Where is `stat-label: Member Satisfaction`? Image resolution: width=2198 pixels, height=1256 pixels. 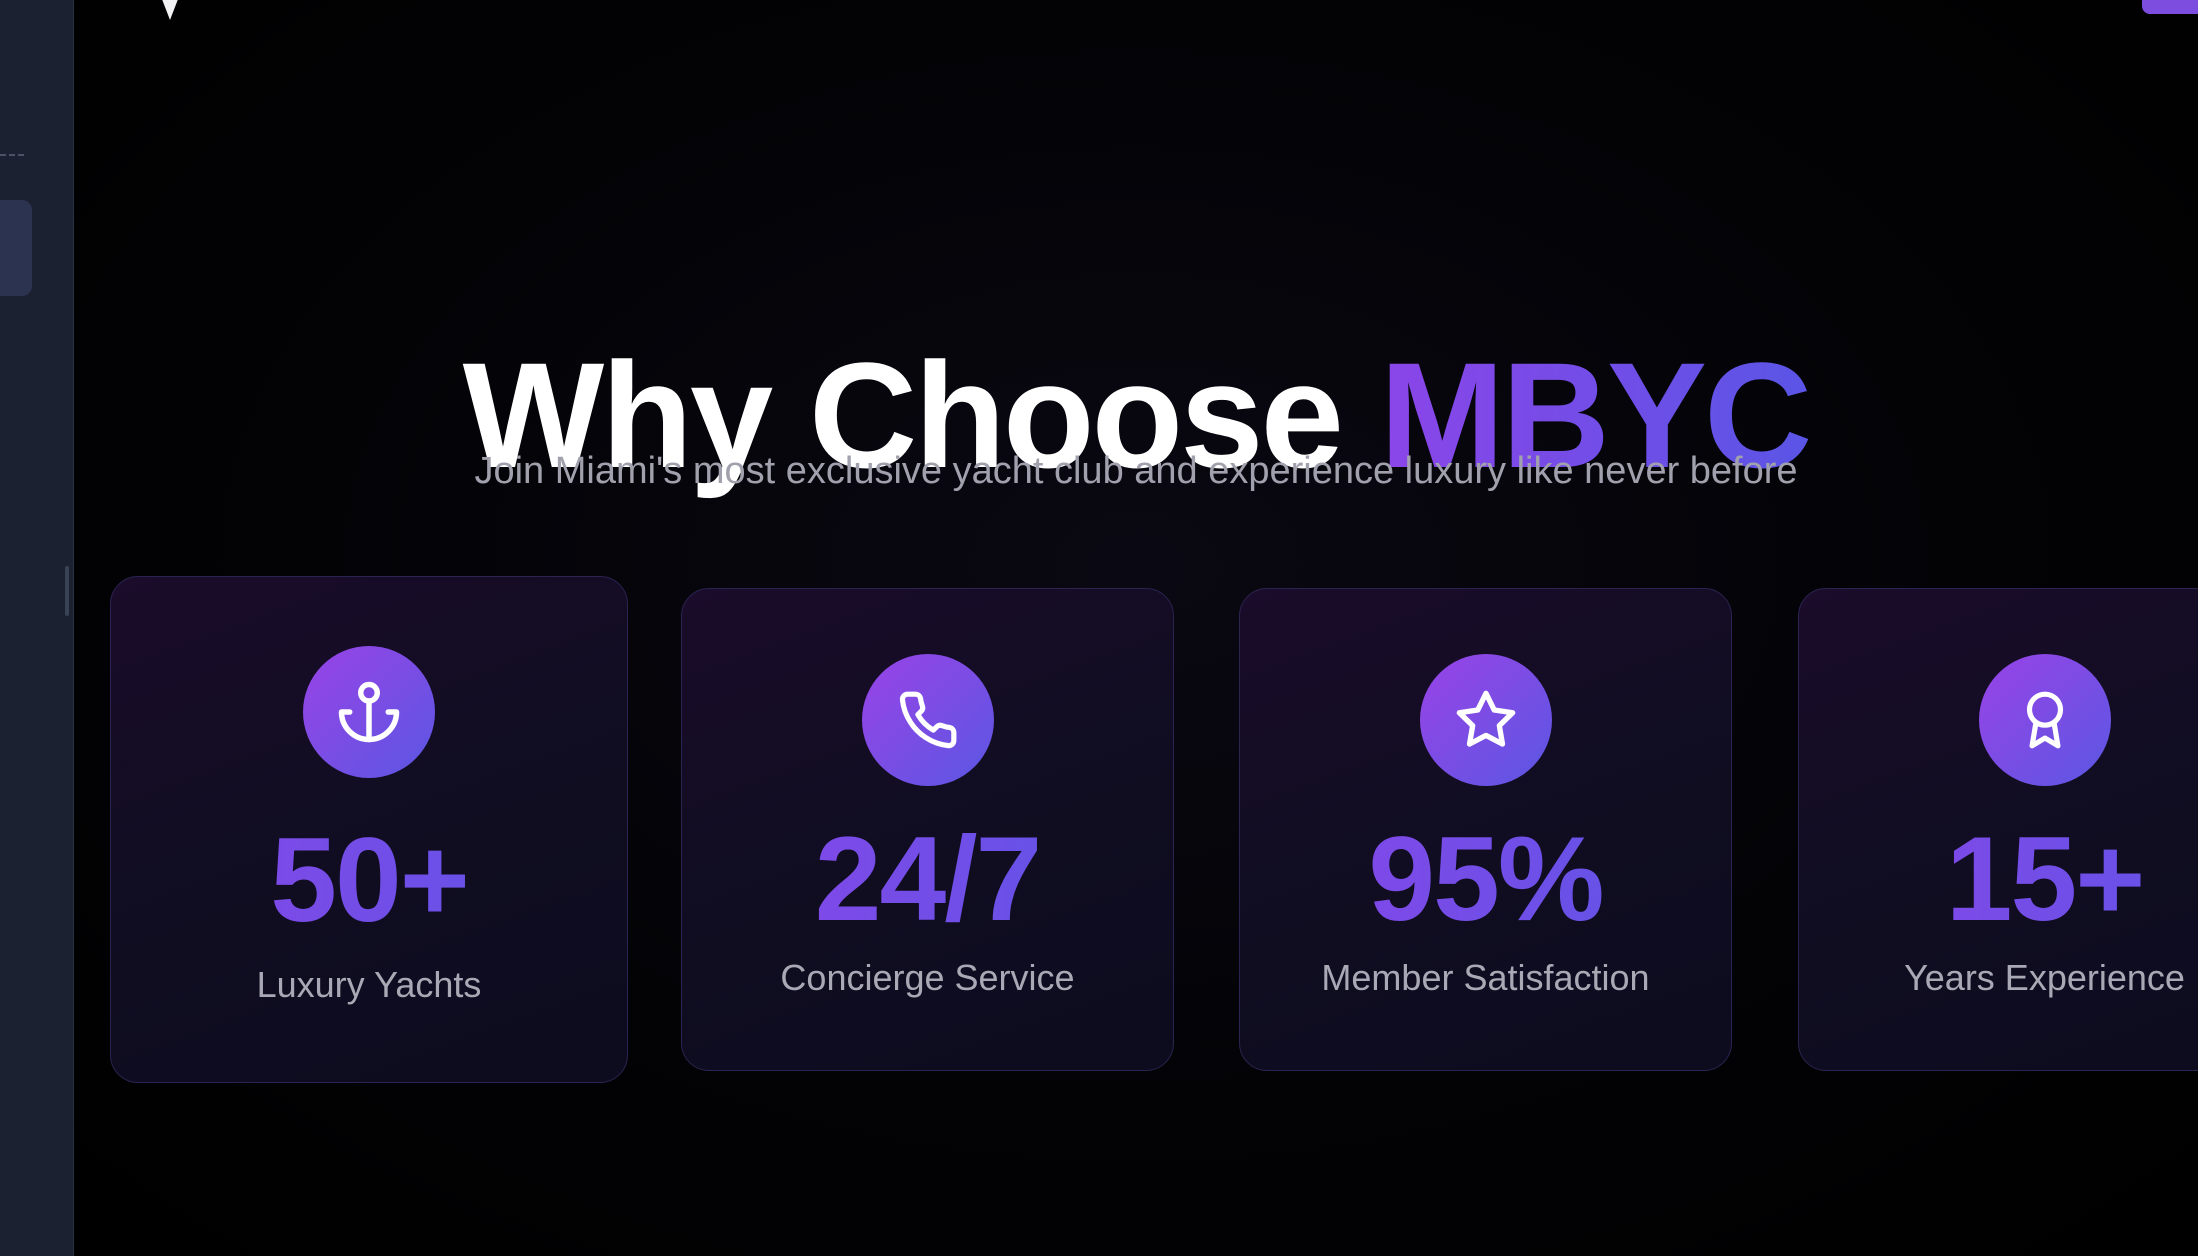 stat-label: Member Satisfaction is located at coordinates (1485, 977).